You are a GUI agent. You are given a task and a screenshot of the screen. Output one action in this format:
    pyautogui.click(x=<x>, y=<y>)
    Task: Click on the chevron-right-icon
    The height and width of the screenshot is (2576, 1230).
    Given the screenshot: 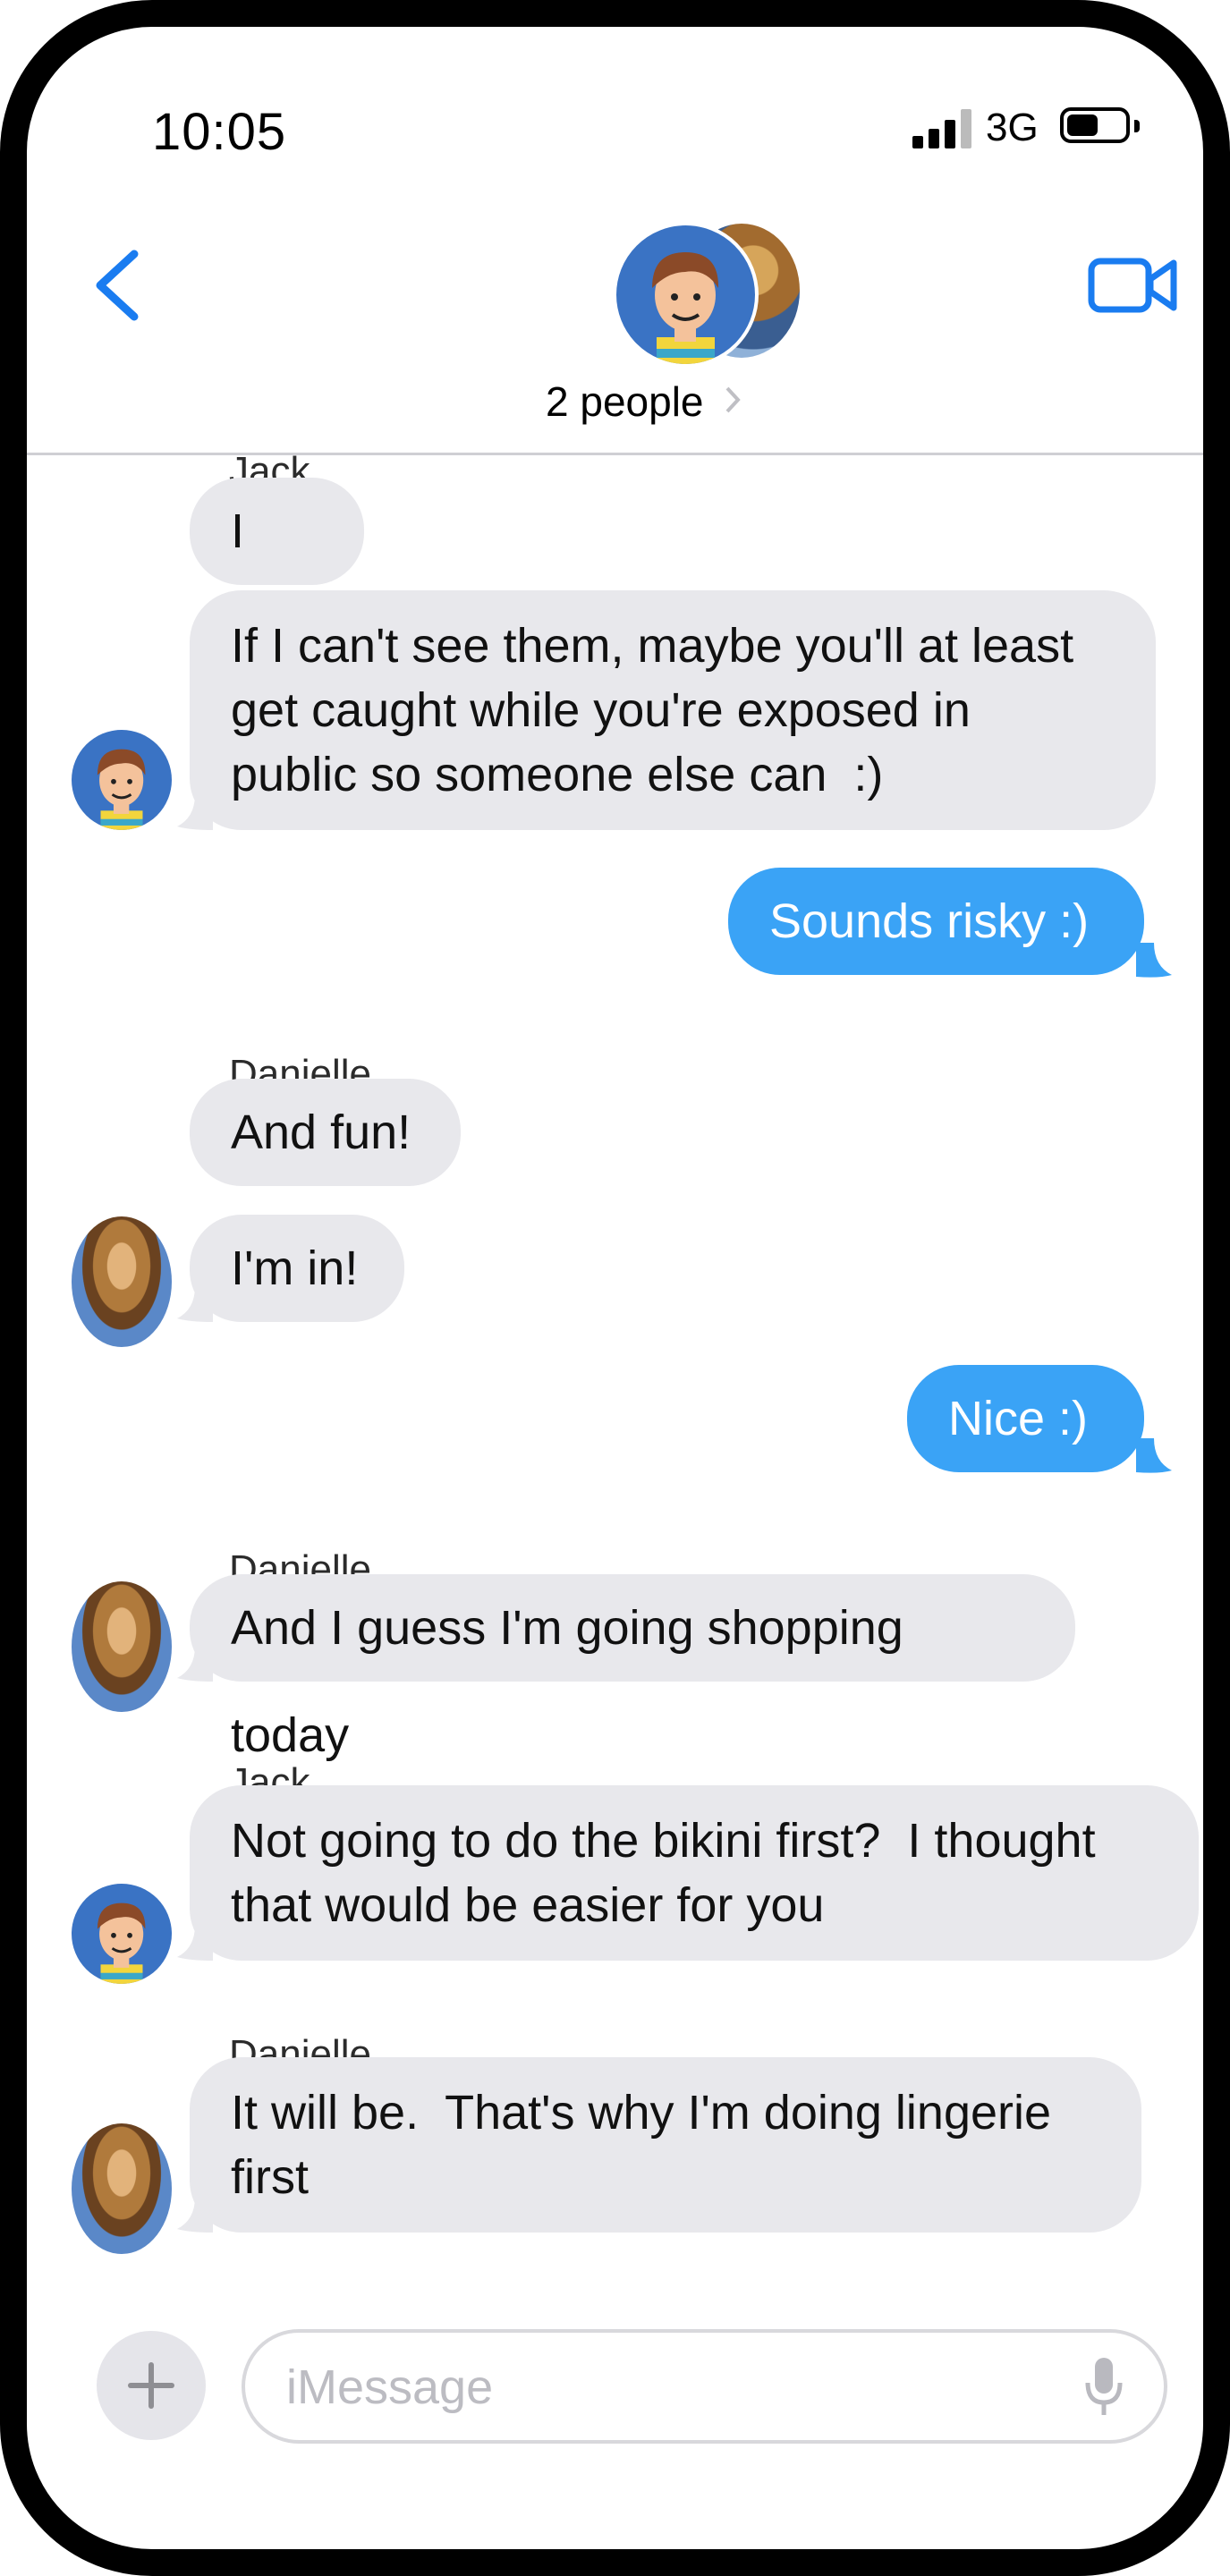 What is the action you would take?
    pyautogui.click(x=732, y=400)
    